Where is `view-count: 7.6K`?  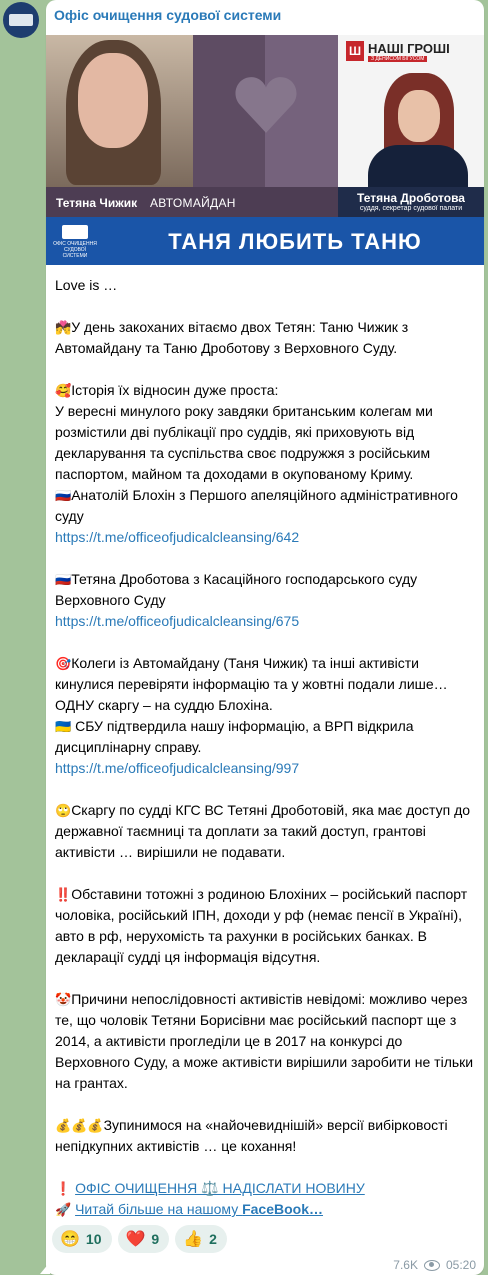
view-count: 7.6K is located at coordinates (405, 1265).